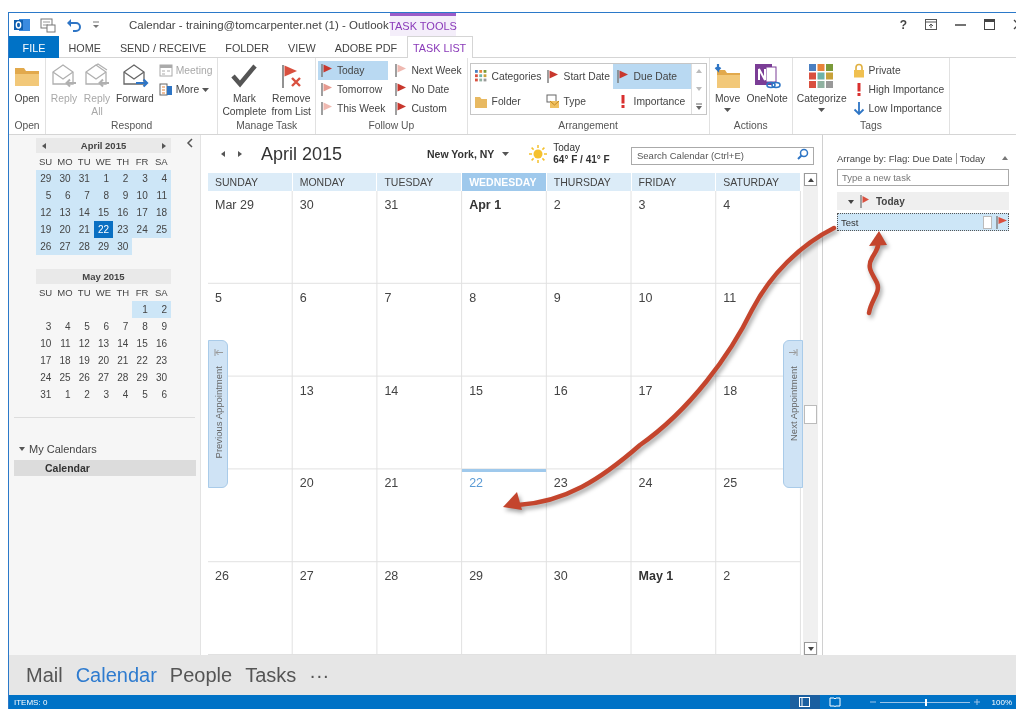 The image size is (1016, 709). Describe the element at coordinates (247, 47) in the screenshot. I see `ribbon-tab: FOLDER` at that location.